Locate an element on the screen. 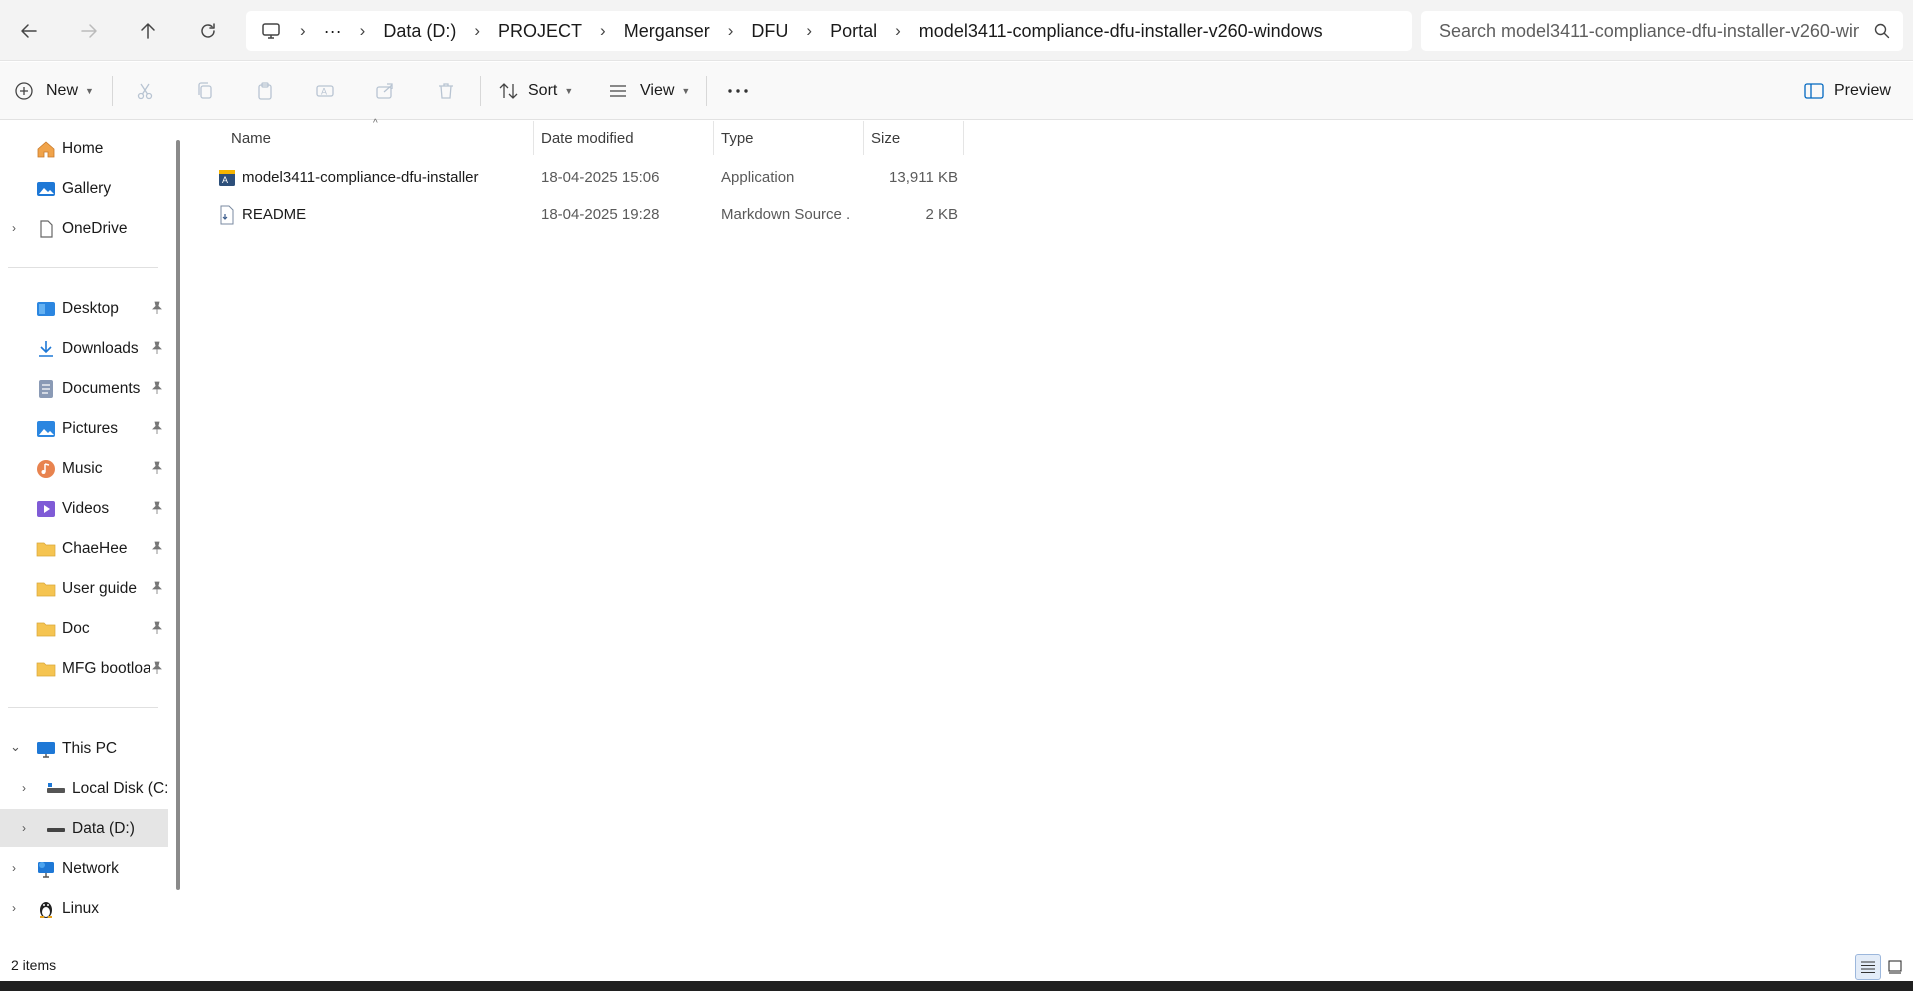 The width and height of the screenshot is (1913, 991). breadcrumb-overflow: ··· is located at coordinates (333, 31).